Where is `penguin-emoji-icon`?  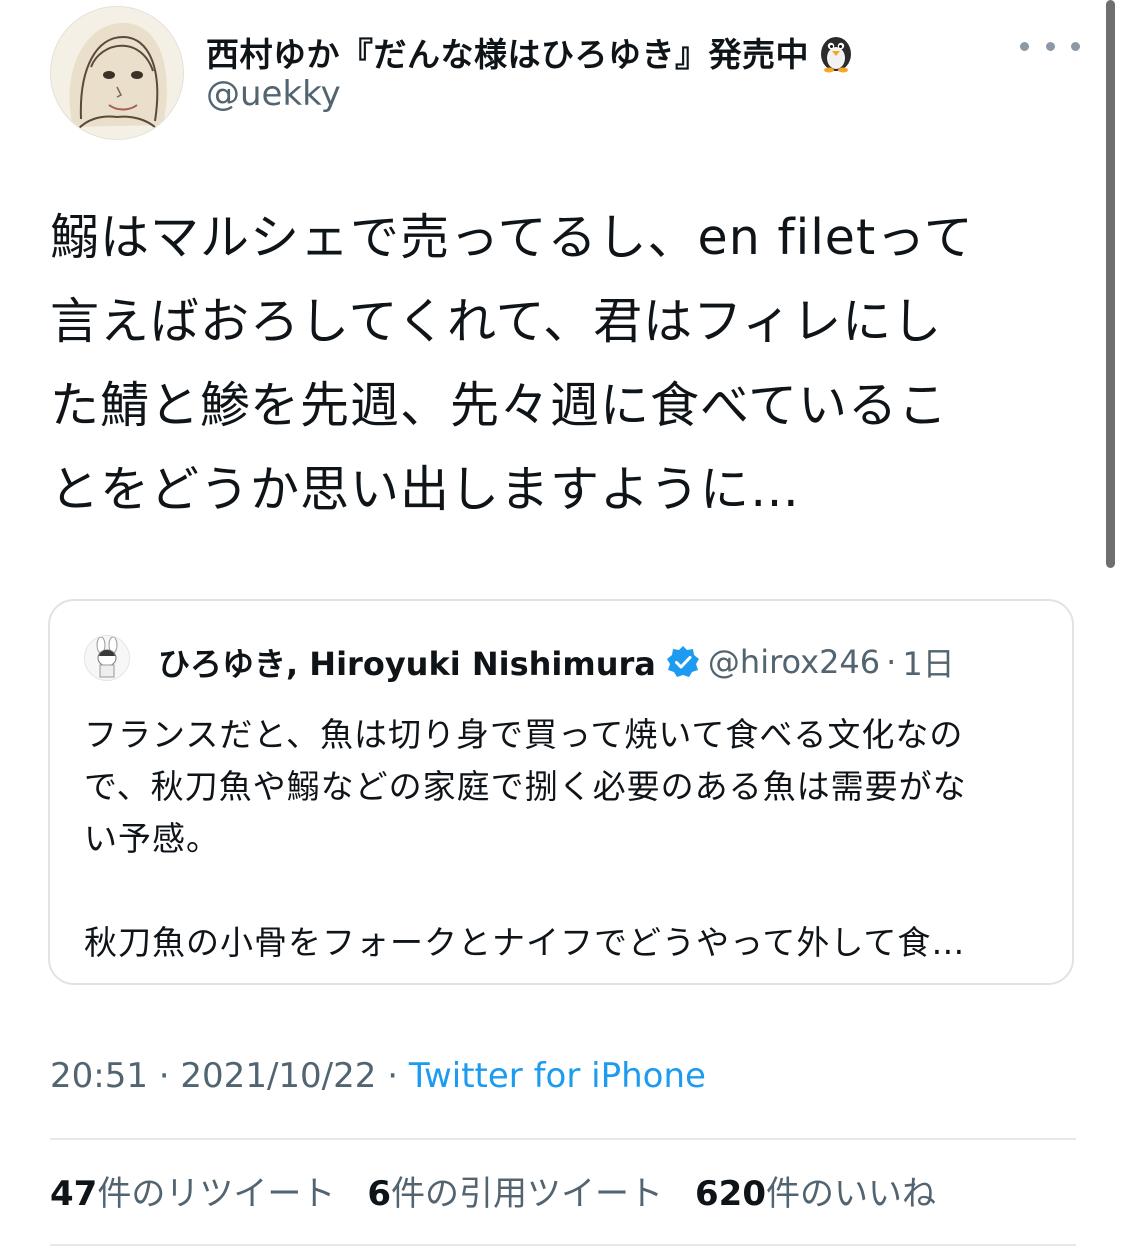
penguin-emoji-icon is located at coordinates (836, 52).